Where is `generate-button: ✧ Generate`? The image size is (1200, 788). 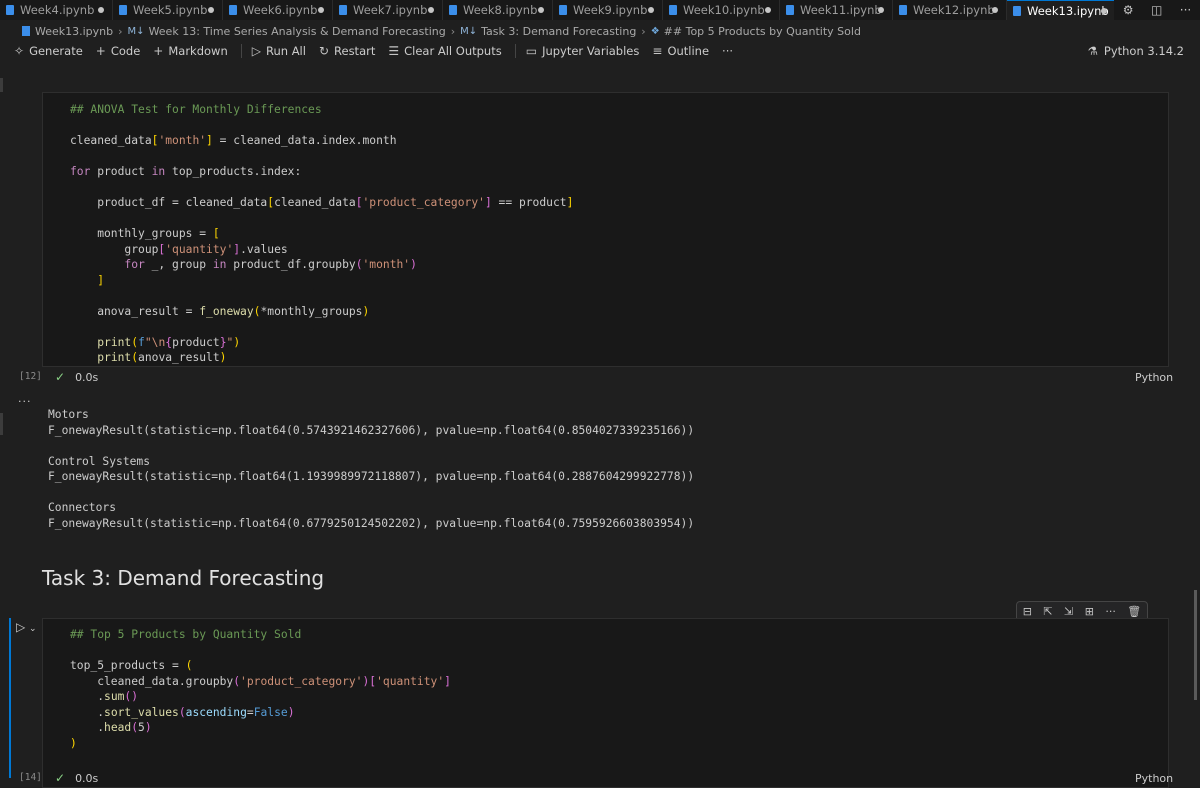
generate-button: ✧ Generate is located at coordinates (48, 51).